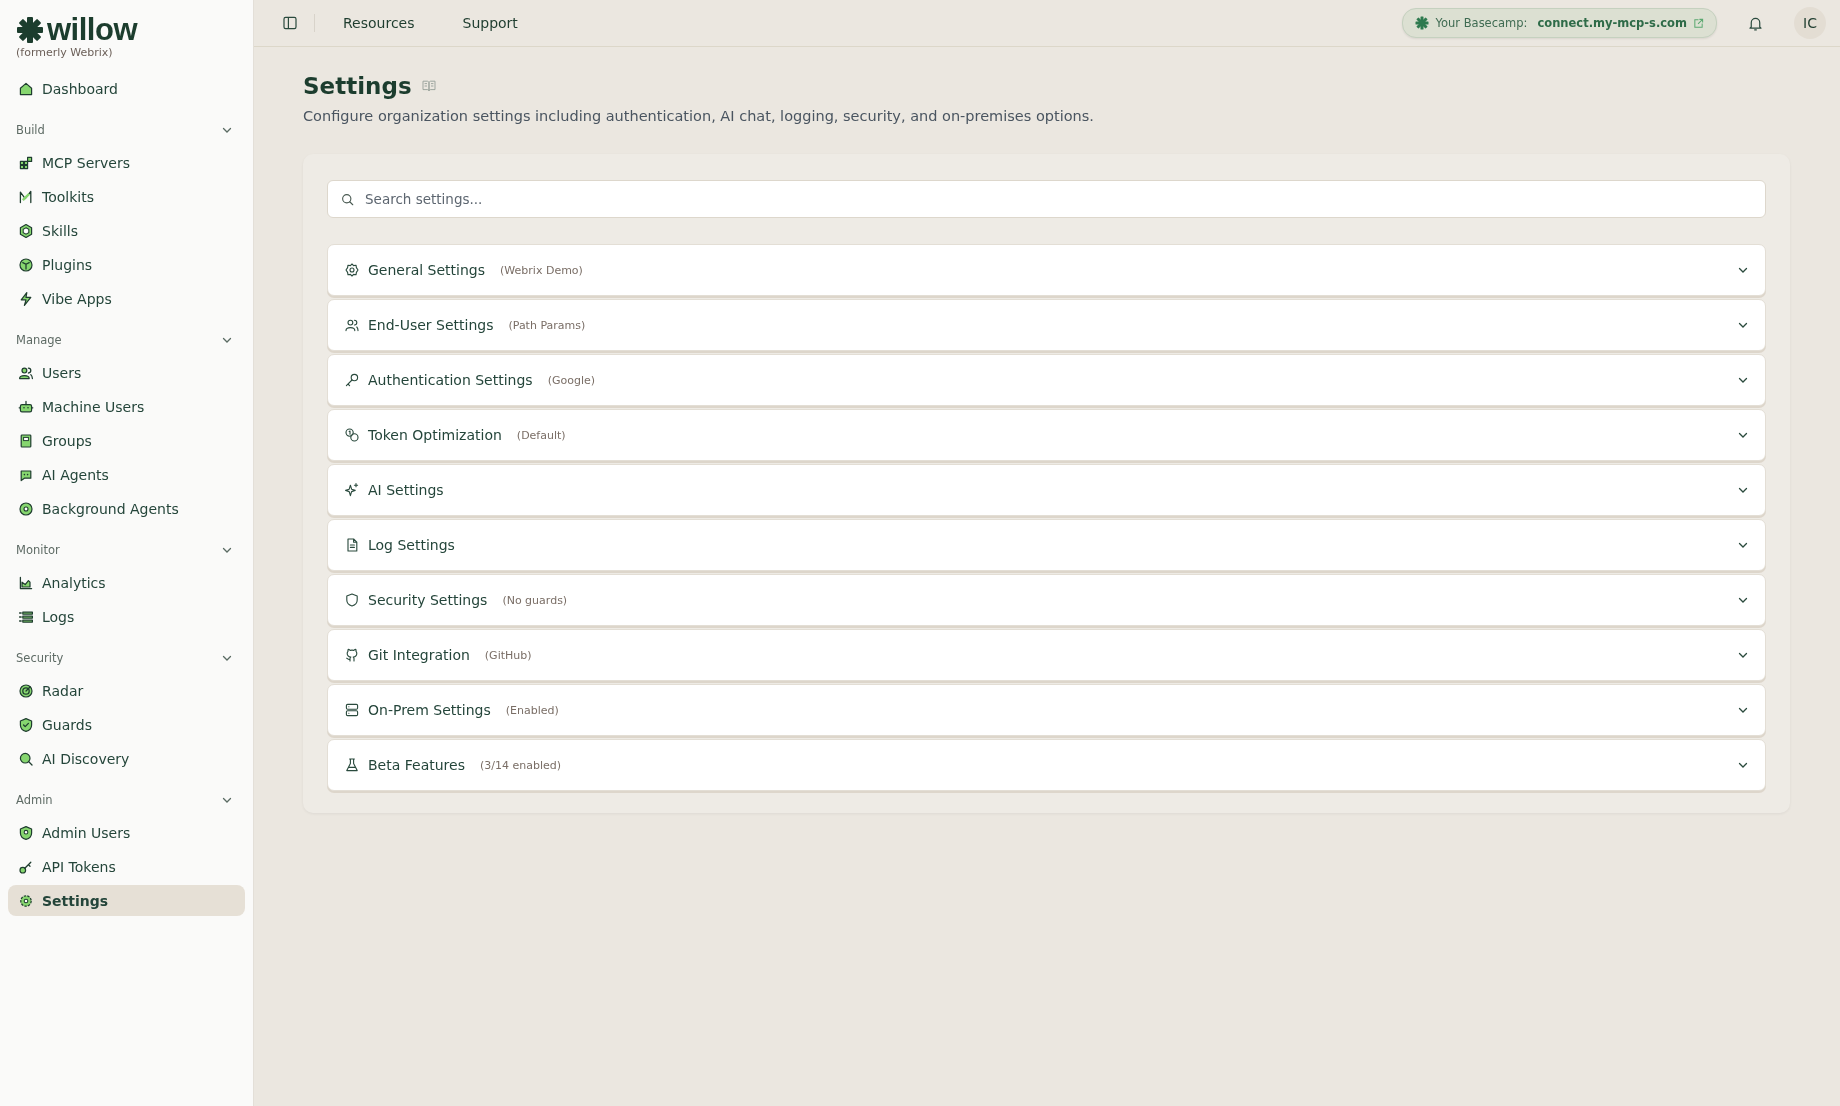  Describe the element at coordinates (126, 832) in the screenshot. I see `nav-item: Admin Users` at that location.